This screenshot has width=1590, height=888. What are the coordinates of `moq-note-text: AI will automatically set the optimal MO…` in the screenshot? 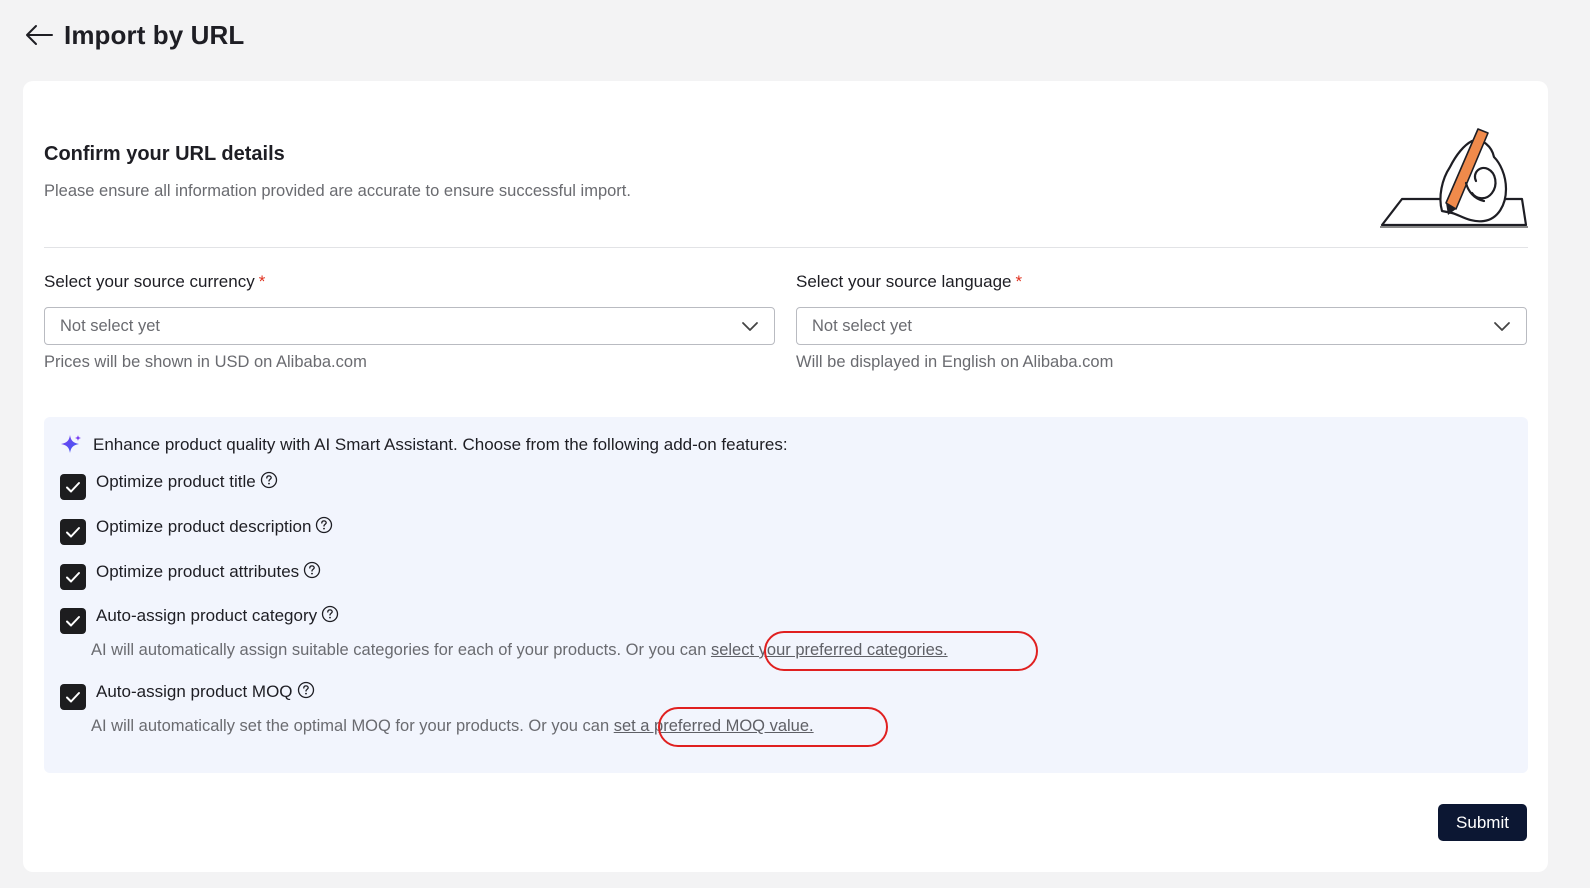 It's located at (352, 726).